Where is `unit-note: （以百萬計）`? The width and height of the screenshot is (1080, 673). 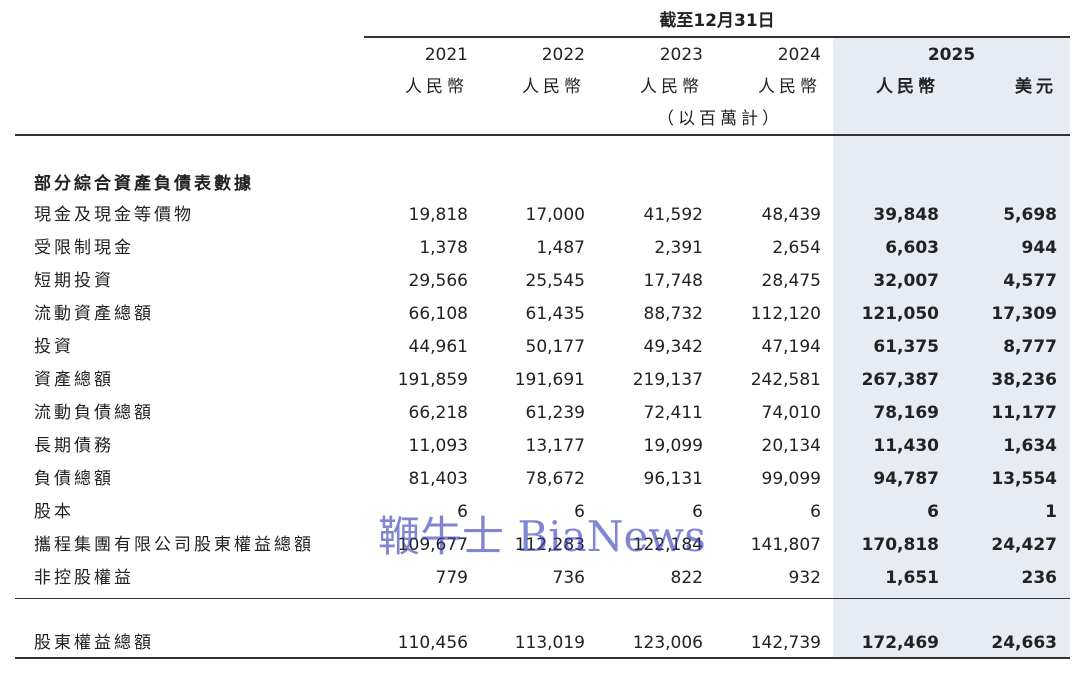 unit-note: （以百萬計） is located at coordinates (720, 119).